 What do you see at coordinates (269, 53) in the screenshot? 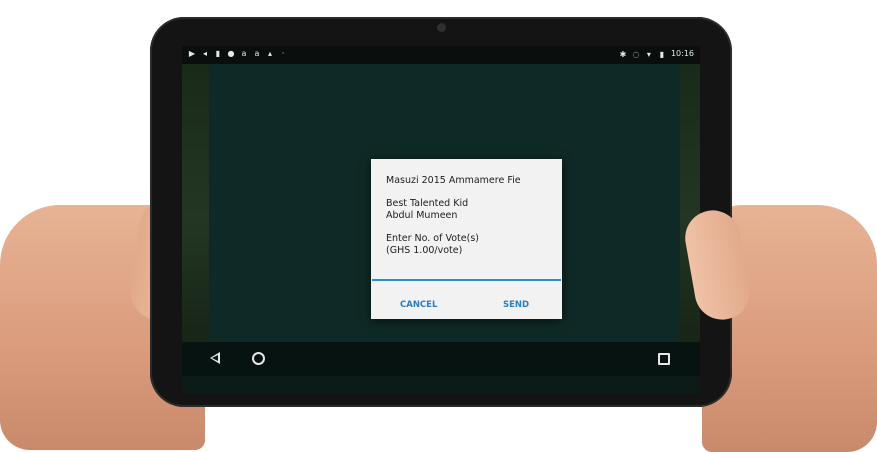
I see `photo-icon: ▴` at bounding box center [269, 53].